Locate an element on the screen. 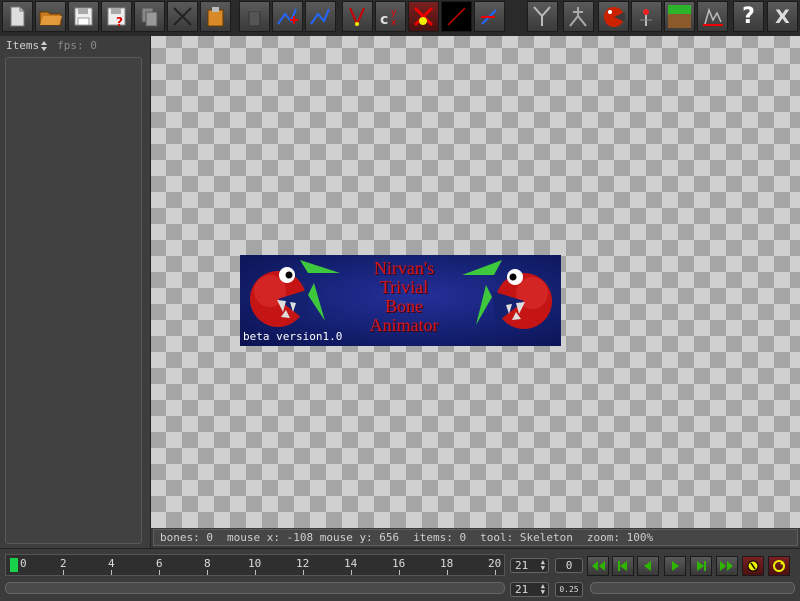 This screenshot has height=601, width=800. line-tool-icon is located at coordinates (456, 16).